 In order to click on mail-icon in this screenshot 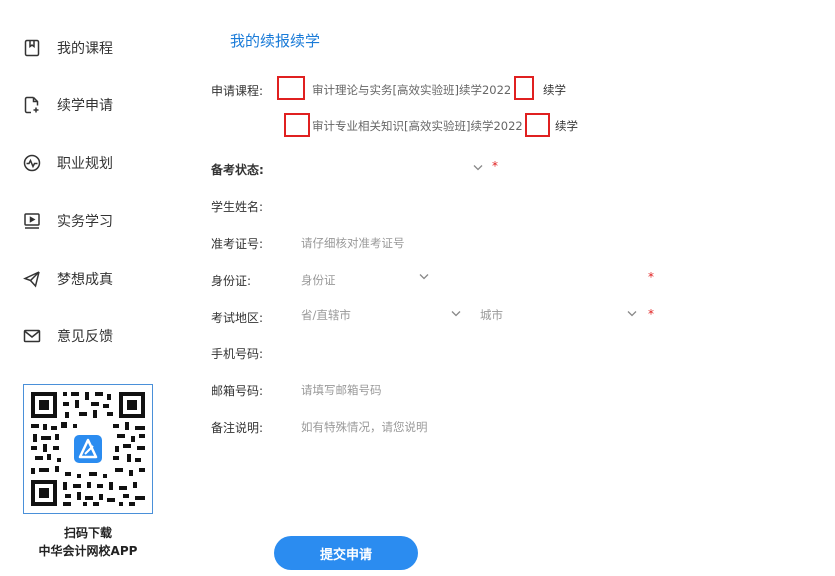, I will do `click(32, 336)`.